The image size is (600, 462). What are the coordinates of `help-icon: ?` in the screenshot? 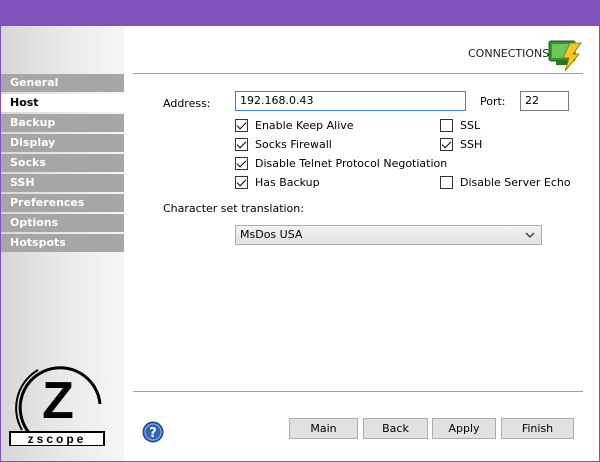 It's located at (153, 432).